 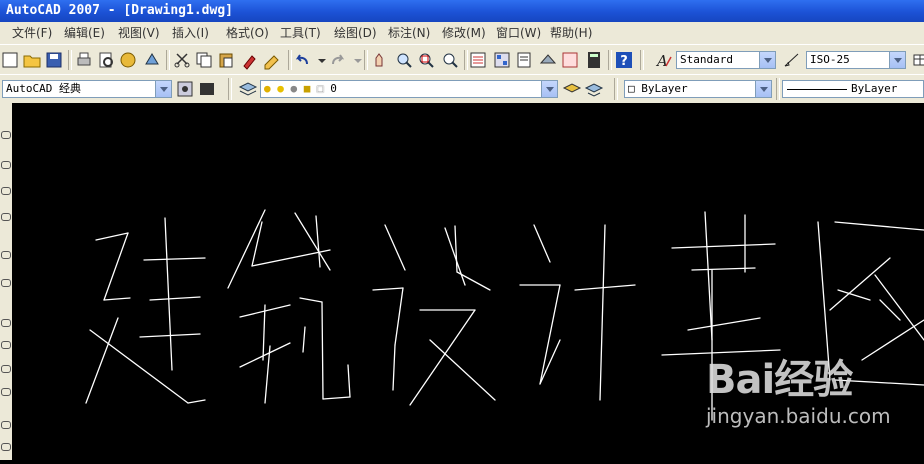 What do you see at coordinates (6, 369) in the screenshot?
I see `region-icon` at bounding box center [6, 369].